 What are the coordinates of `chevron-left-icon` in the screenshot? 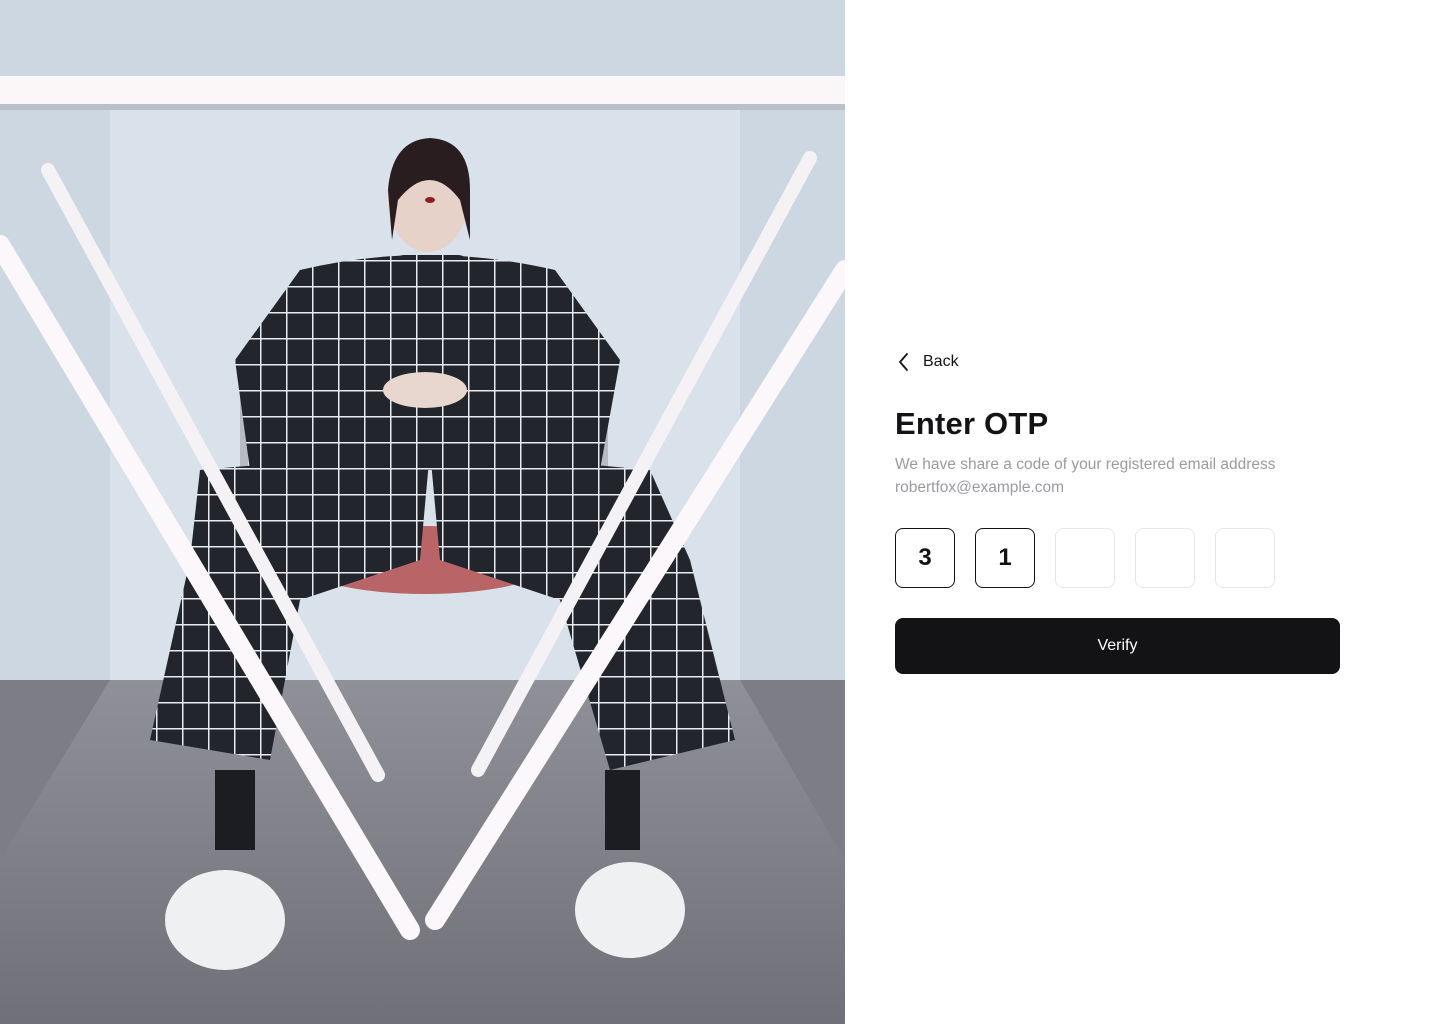 It's located at (903, 362).